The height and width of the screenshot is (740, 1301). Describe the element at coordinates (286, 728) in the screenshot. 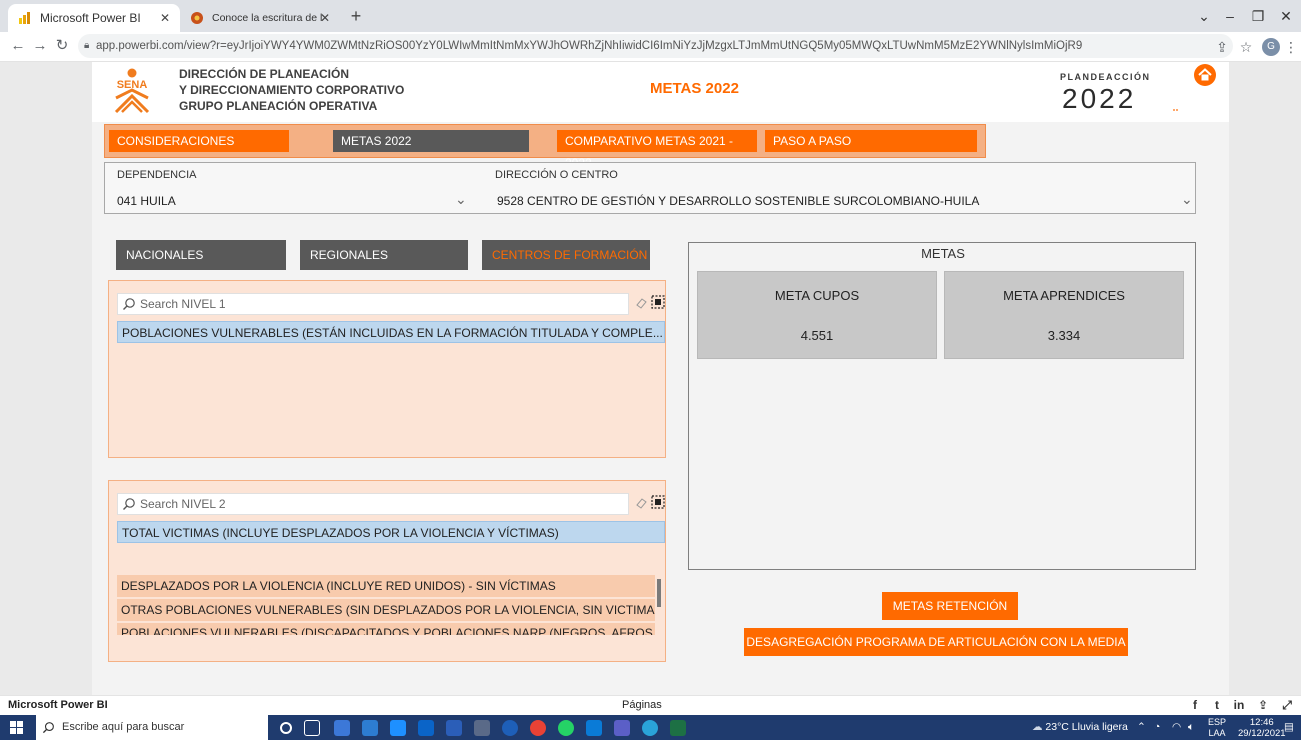

I see `cortana-icon` at that location.